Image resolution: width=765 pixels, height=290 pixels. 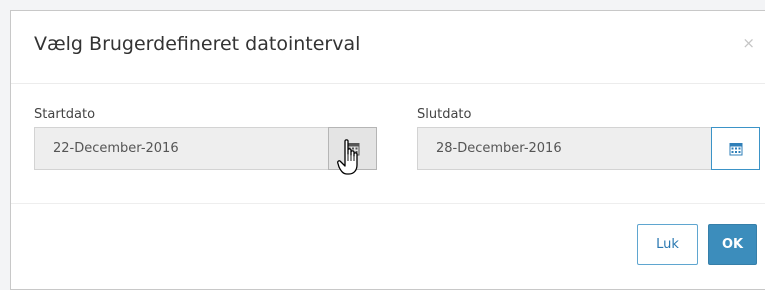 I want to click on end-date-field: 28-December-2016, so click(x=564, y=148).